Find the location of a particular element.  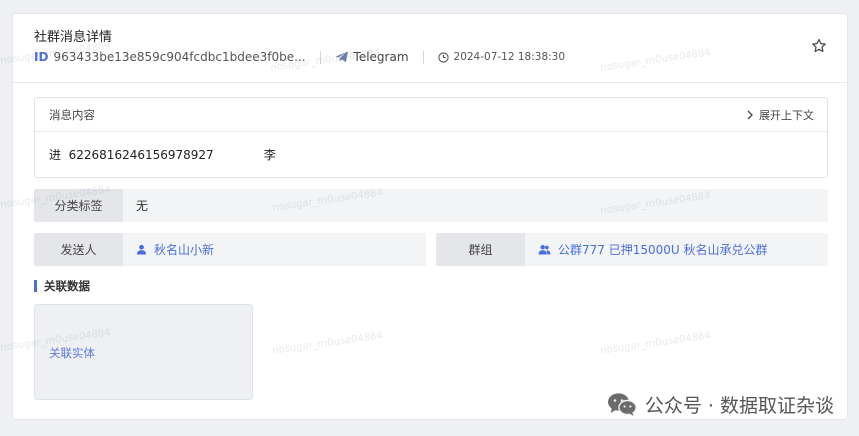

group-link: 公群777 已押15000U 秋名山承兑公群 is located at coordinates (653, 249).